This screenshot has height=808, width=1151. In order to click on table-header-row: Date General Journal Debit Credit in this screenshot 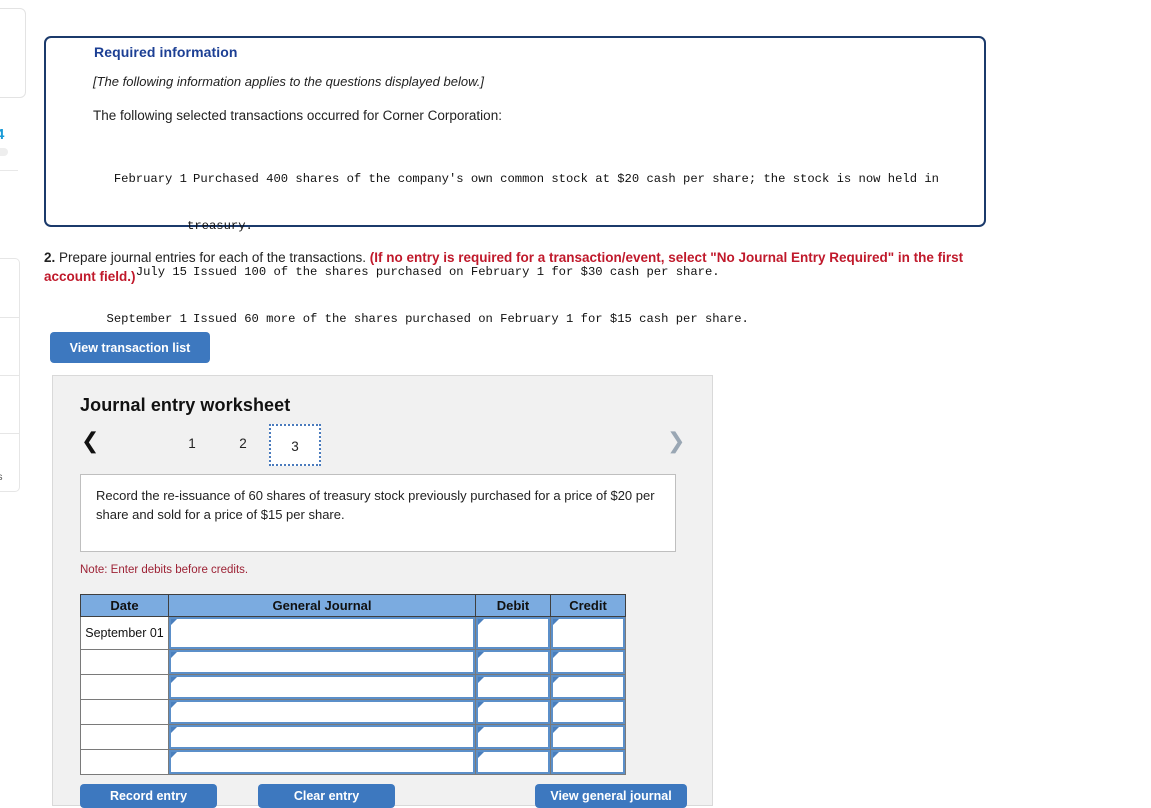, I will do `click(353, 605)`.